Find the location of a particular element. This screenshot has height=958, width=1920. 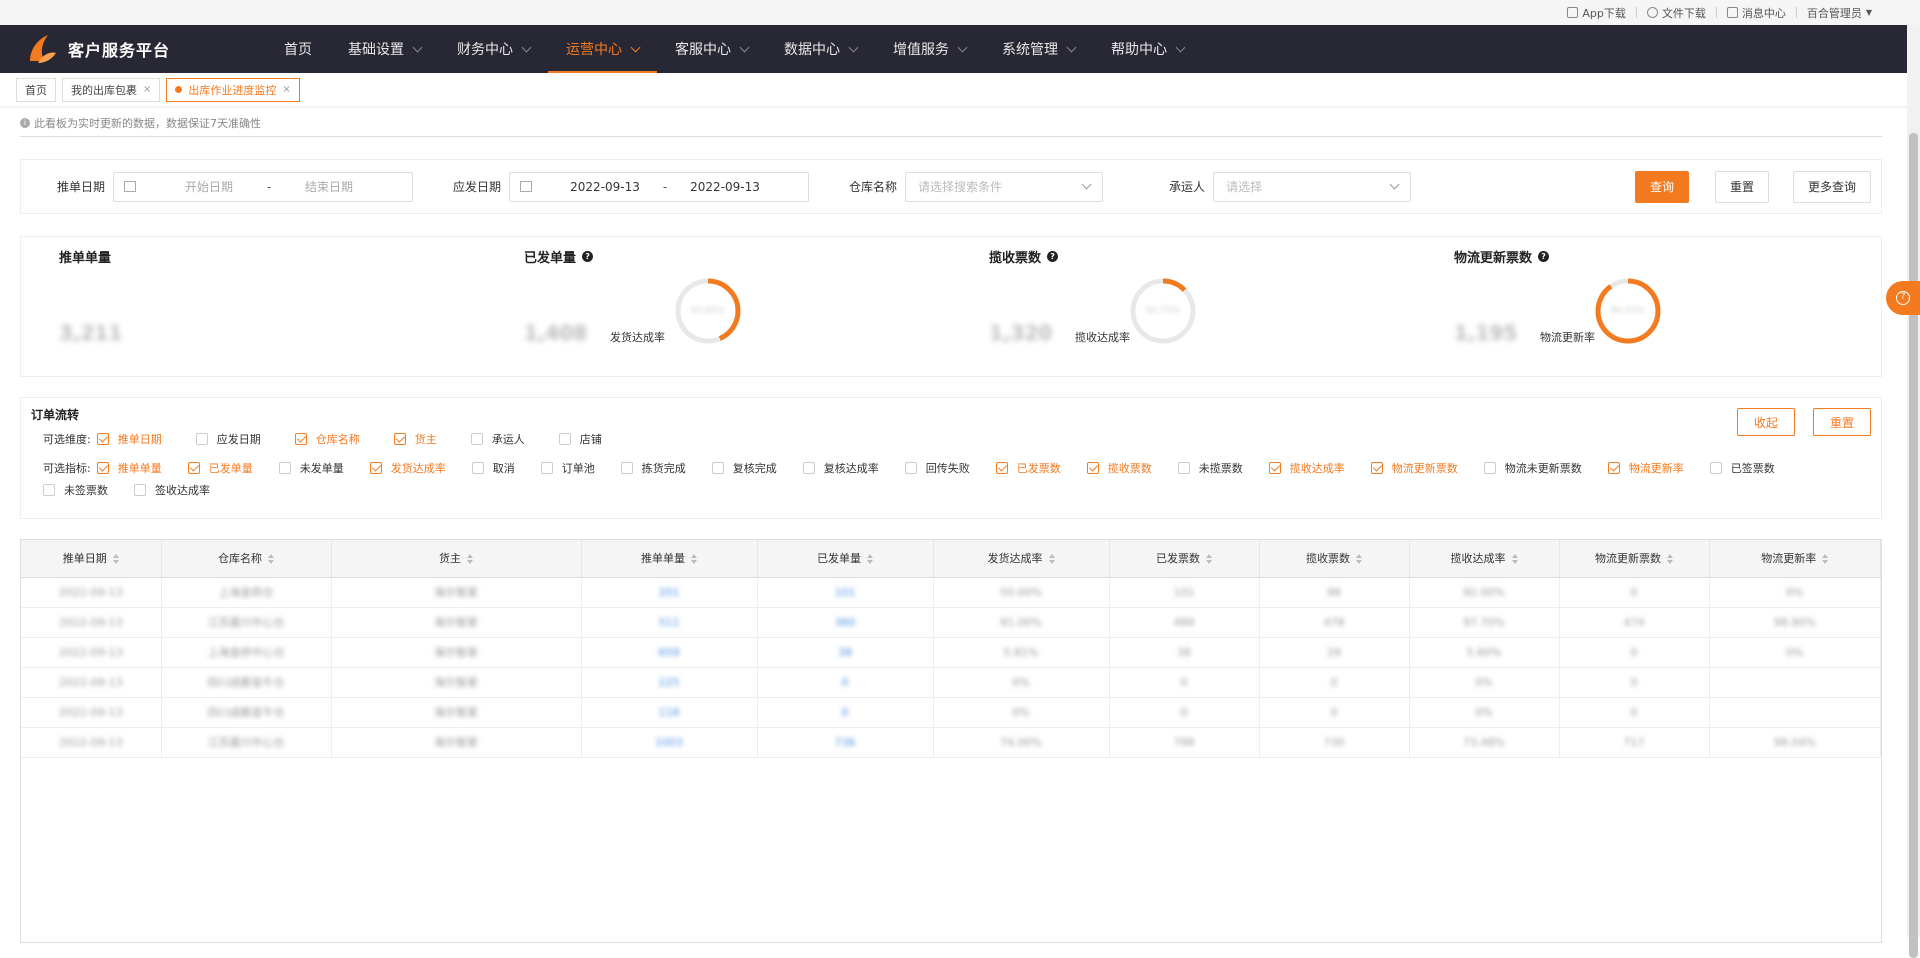

ship-date-start: 2022-09-13 is located at coordinates (605, 187).